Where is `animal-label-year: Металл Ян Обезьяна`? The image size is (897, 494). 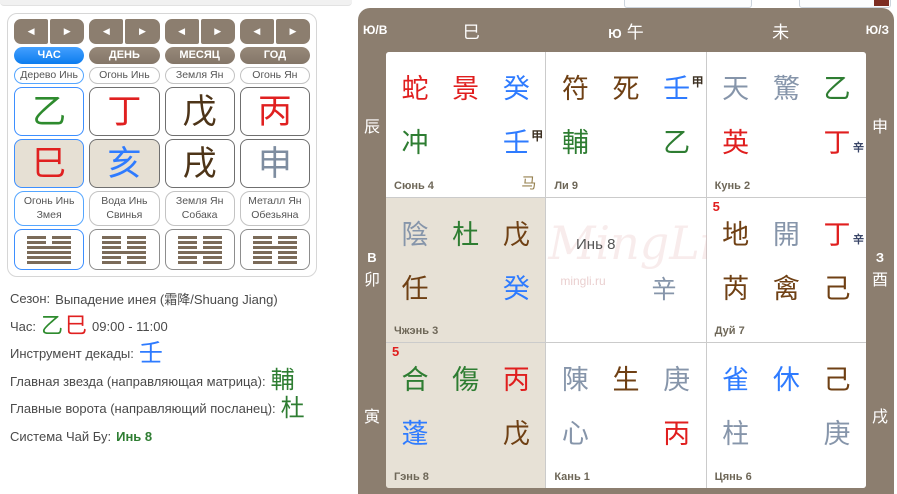 animal-label-year: Металл Ян Обезьяна is located at coordinates (274, 208).